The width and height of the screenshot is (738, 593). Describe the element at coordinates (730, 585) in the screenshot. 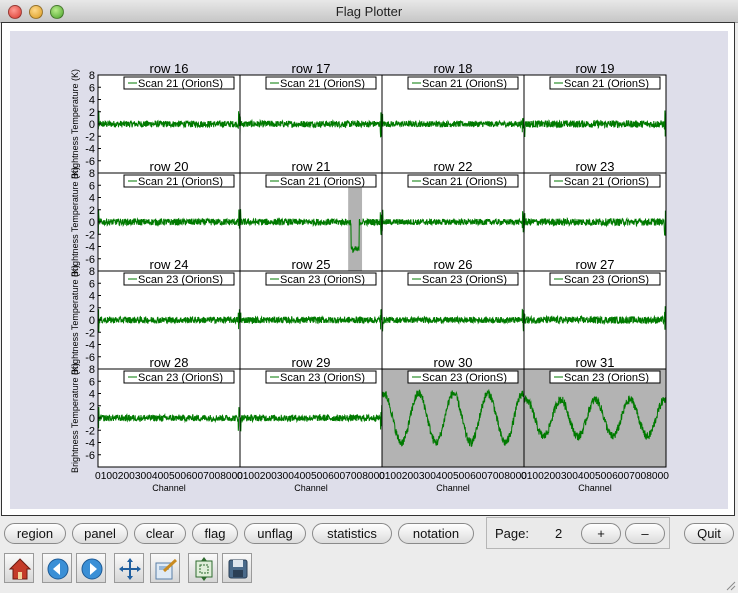

I see `resize-grip-icon` at that location.